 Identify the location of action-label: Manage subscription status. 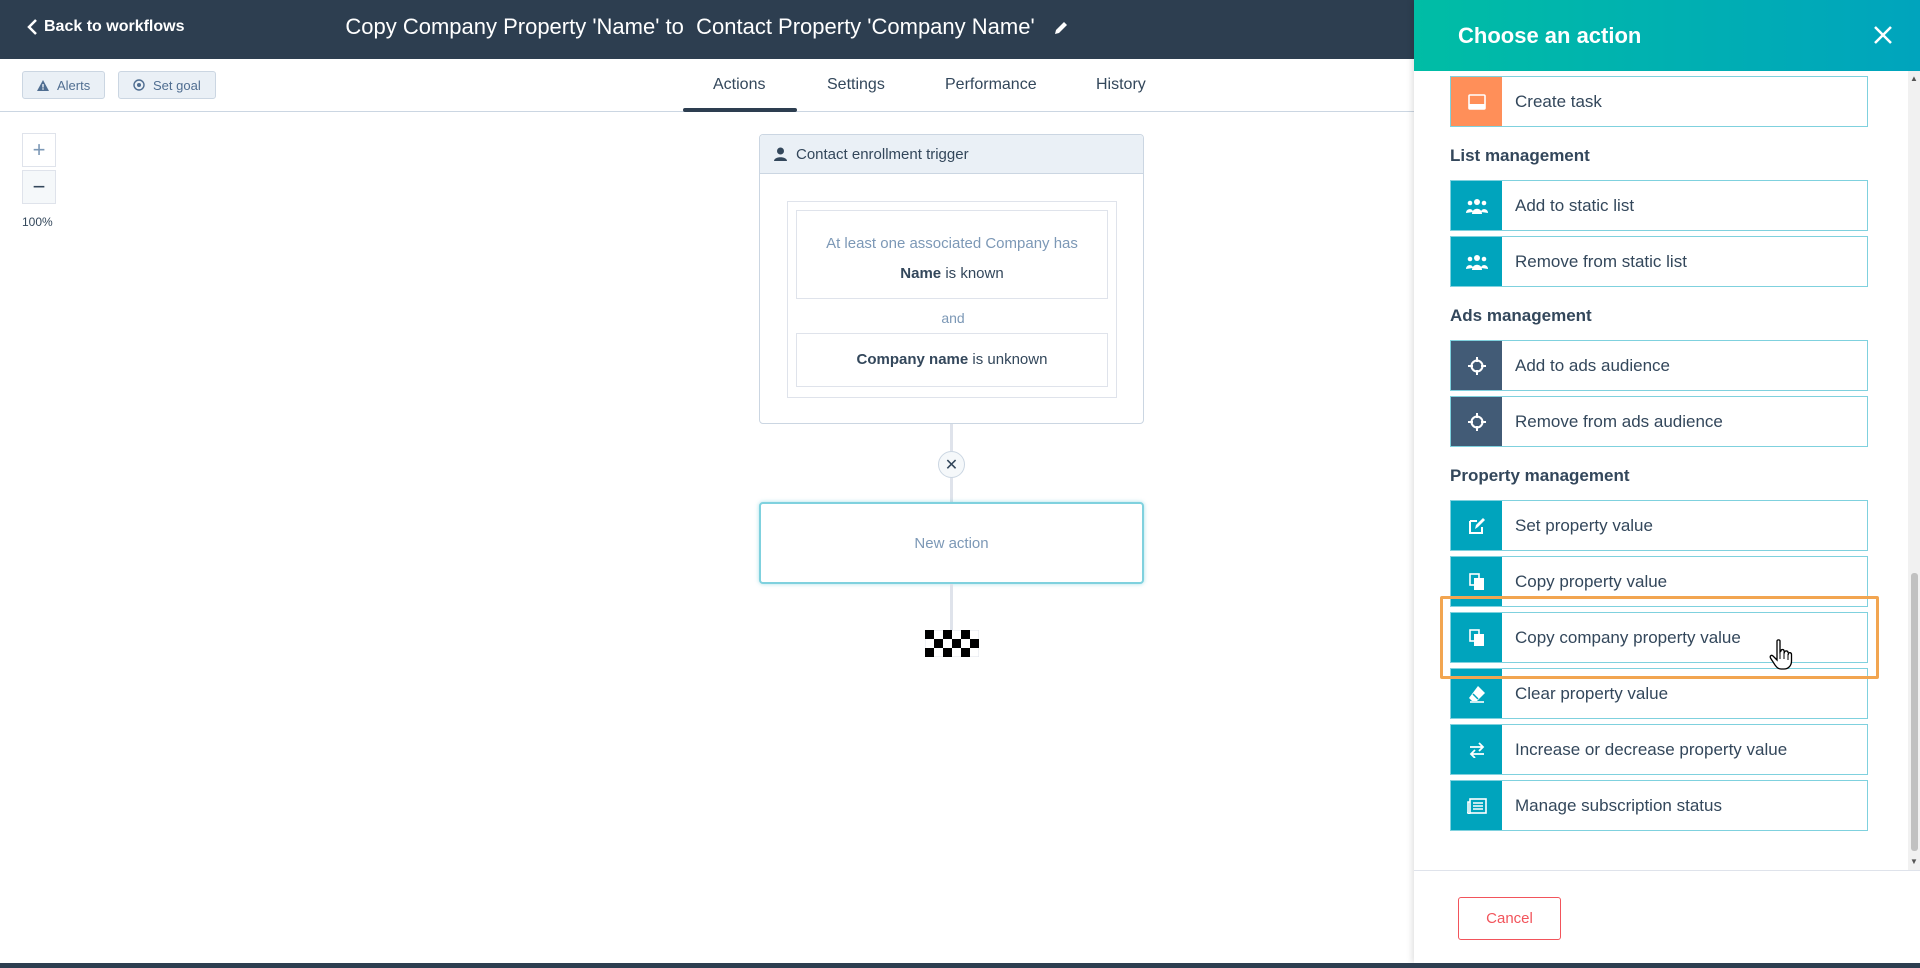
(1618, 805).